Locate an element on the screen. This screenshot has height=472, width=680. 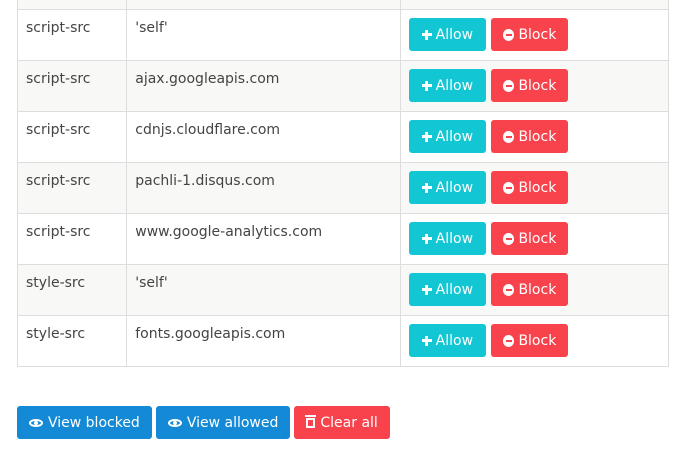
table-row: style-src fonts.googleapis.com Allow Block is located at coordinates (343, 341).